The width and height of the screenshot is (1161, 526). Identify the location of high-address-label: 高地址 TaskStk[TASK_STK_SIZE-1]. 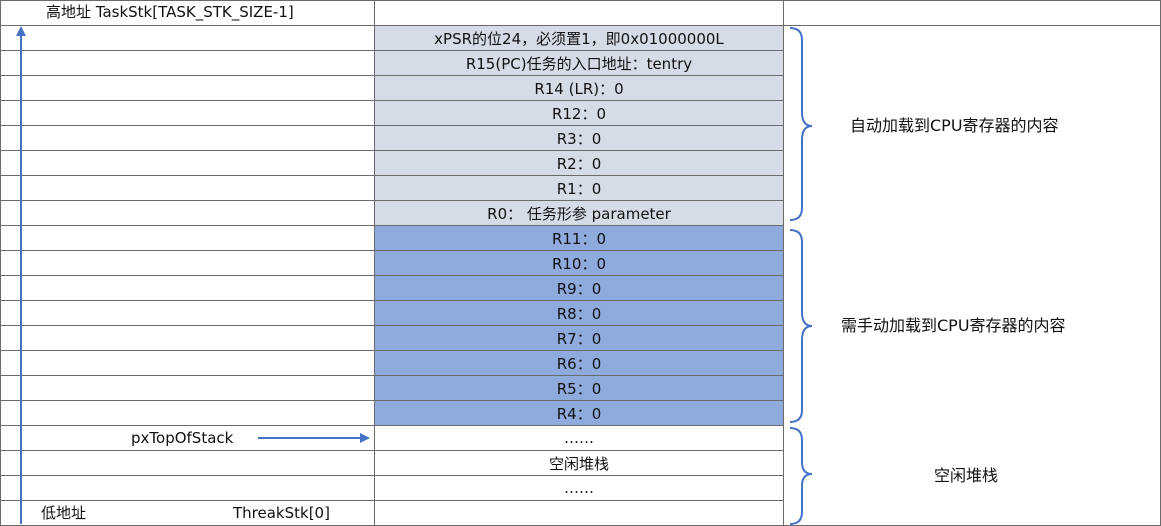
(170, 12).